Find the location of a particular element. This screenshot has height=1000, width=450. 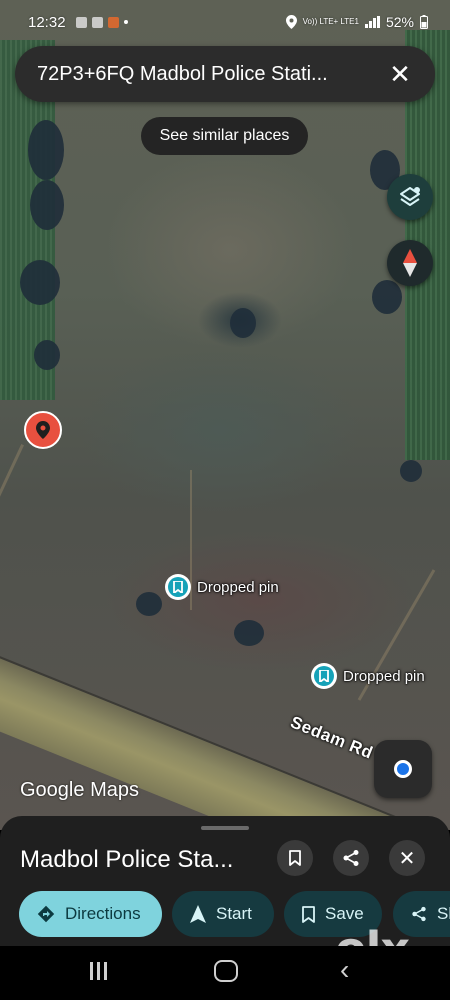

start-navigation-button: Start is located at coordinates (223, 914).